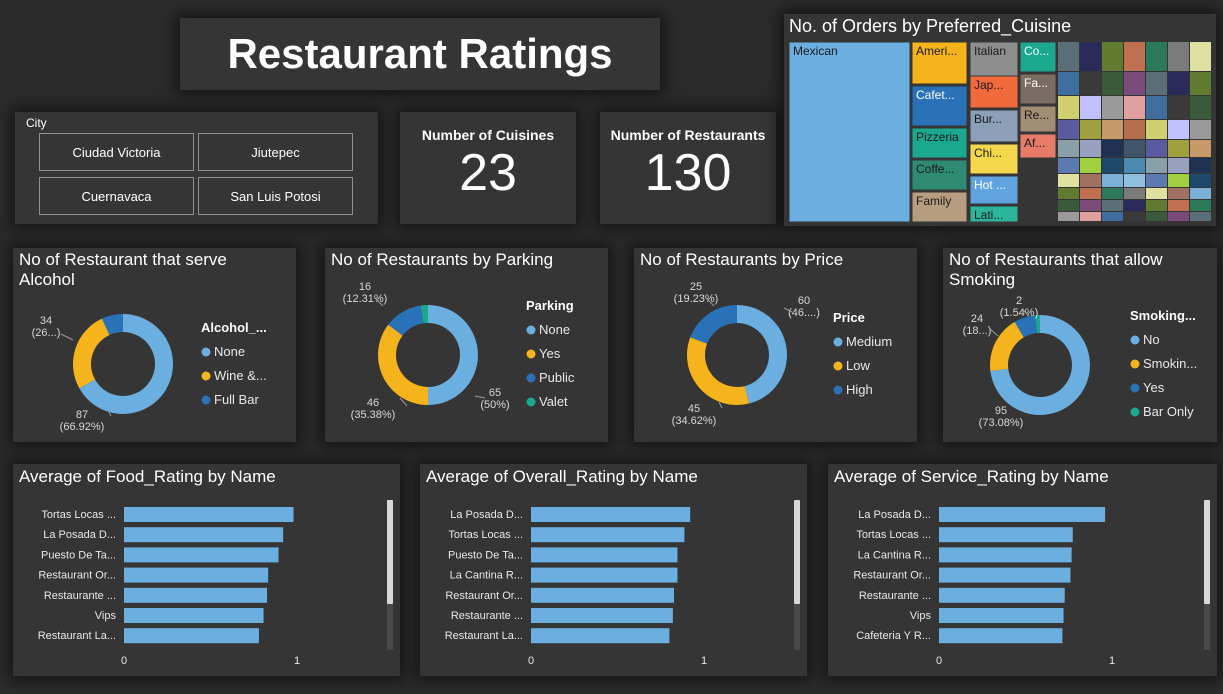 The height and width of the screenshot is (694, 1223). What do you see at coordinates (990, 51) in the screenshot?
I see `treemap-tile-2-label: Italian` at bounding box center [990, 51].